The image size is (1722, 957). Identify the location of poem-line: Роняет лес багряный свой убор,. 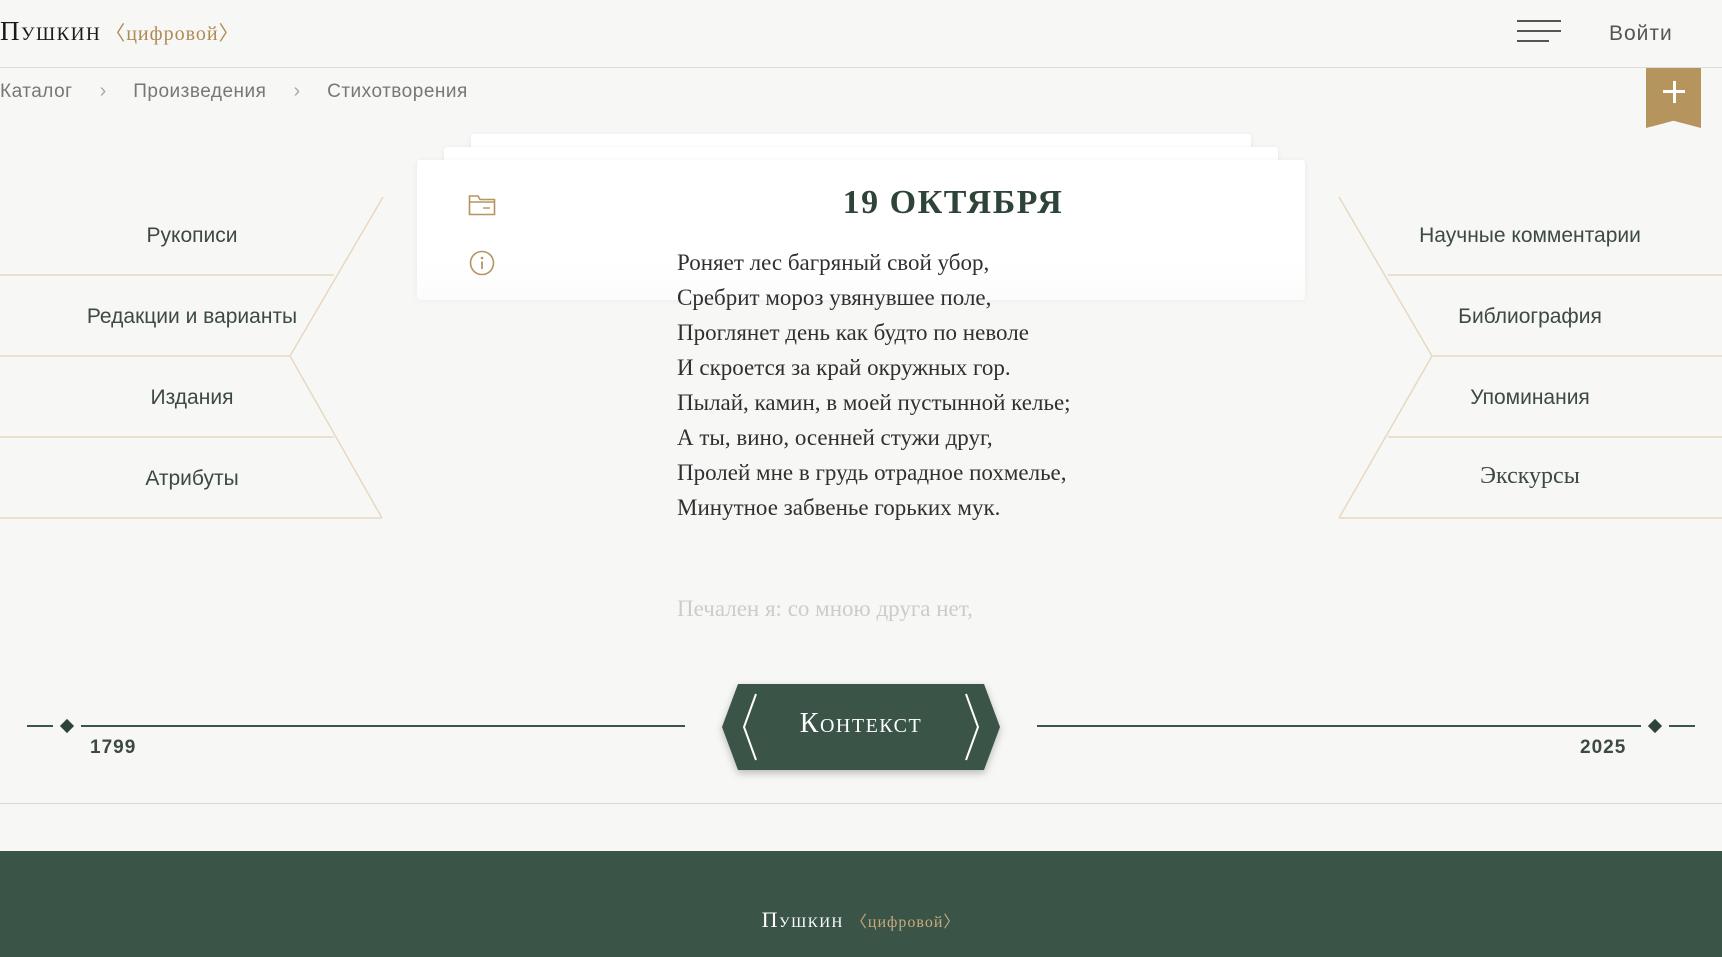
(833, 262).